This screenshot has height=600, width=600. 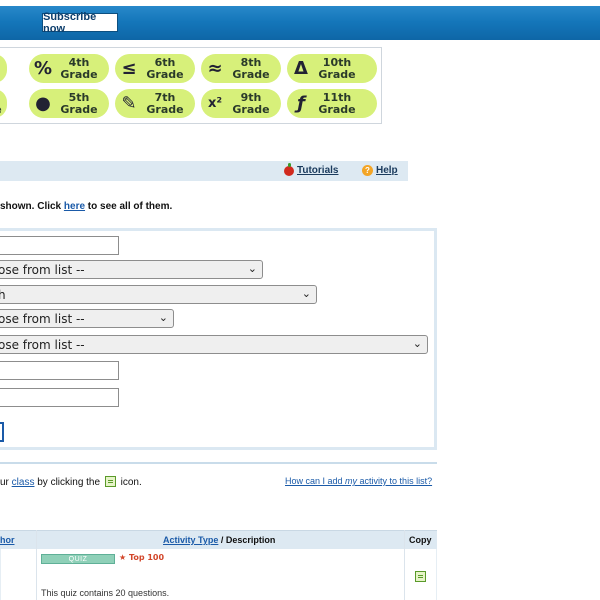 I want to click on approx-icon: ≈, so click(x=215, y=68).